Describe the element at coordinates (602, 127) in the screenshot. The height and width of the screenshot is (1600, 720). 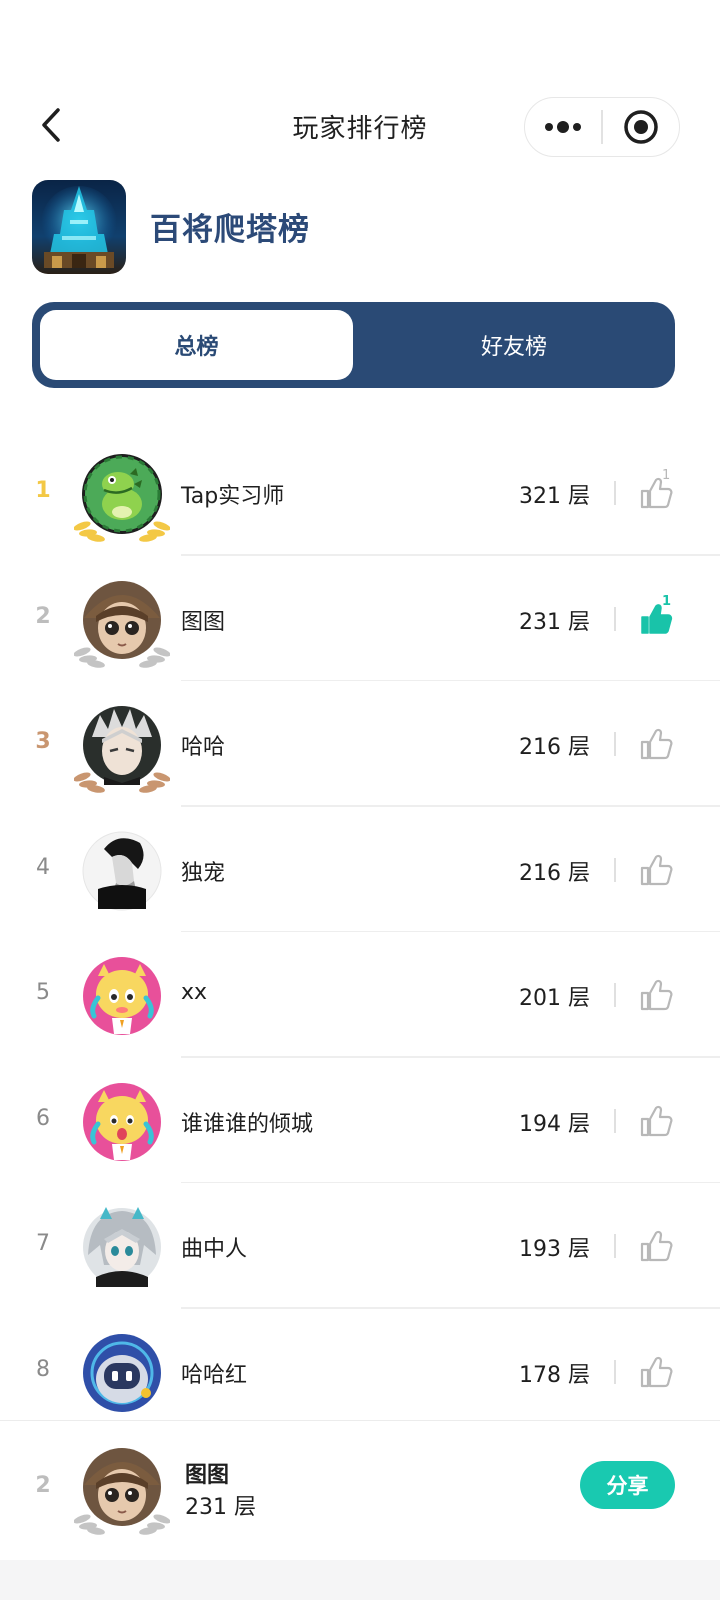
I see `menu-capsule` at that location.